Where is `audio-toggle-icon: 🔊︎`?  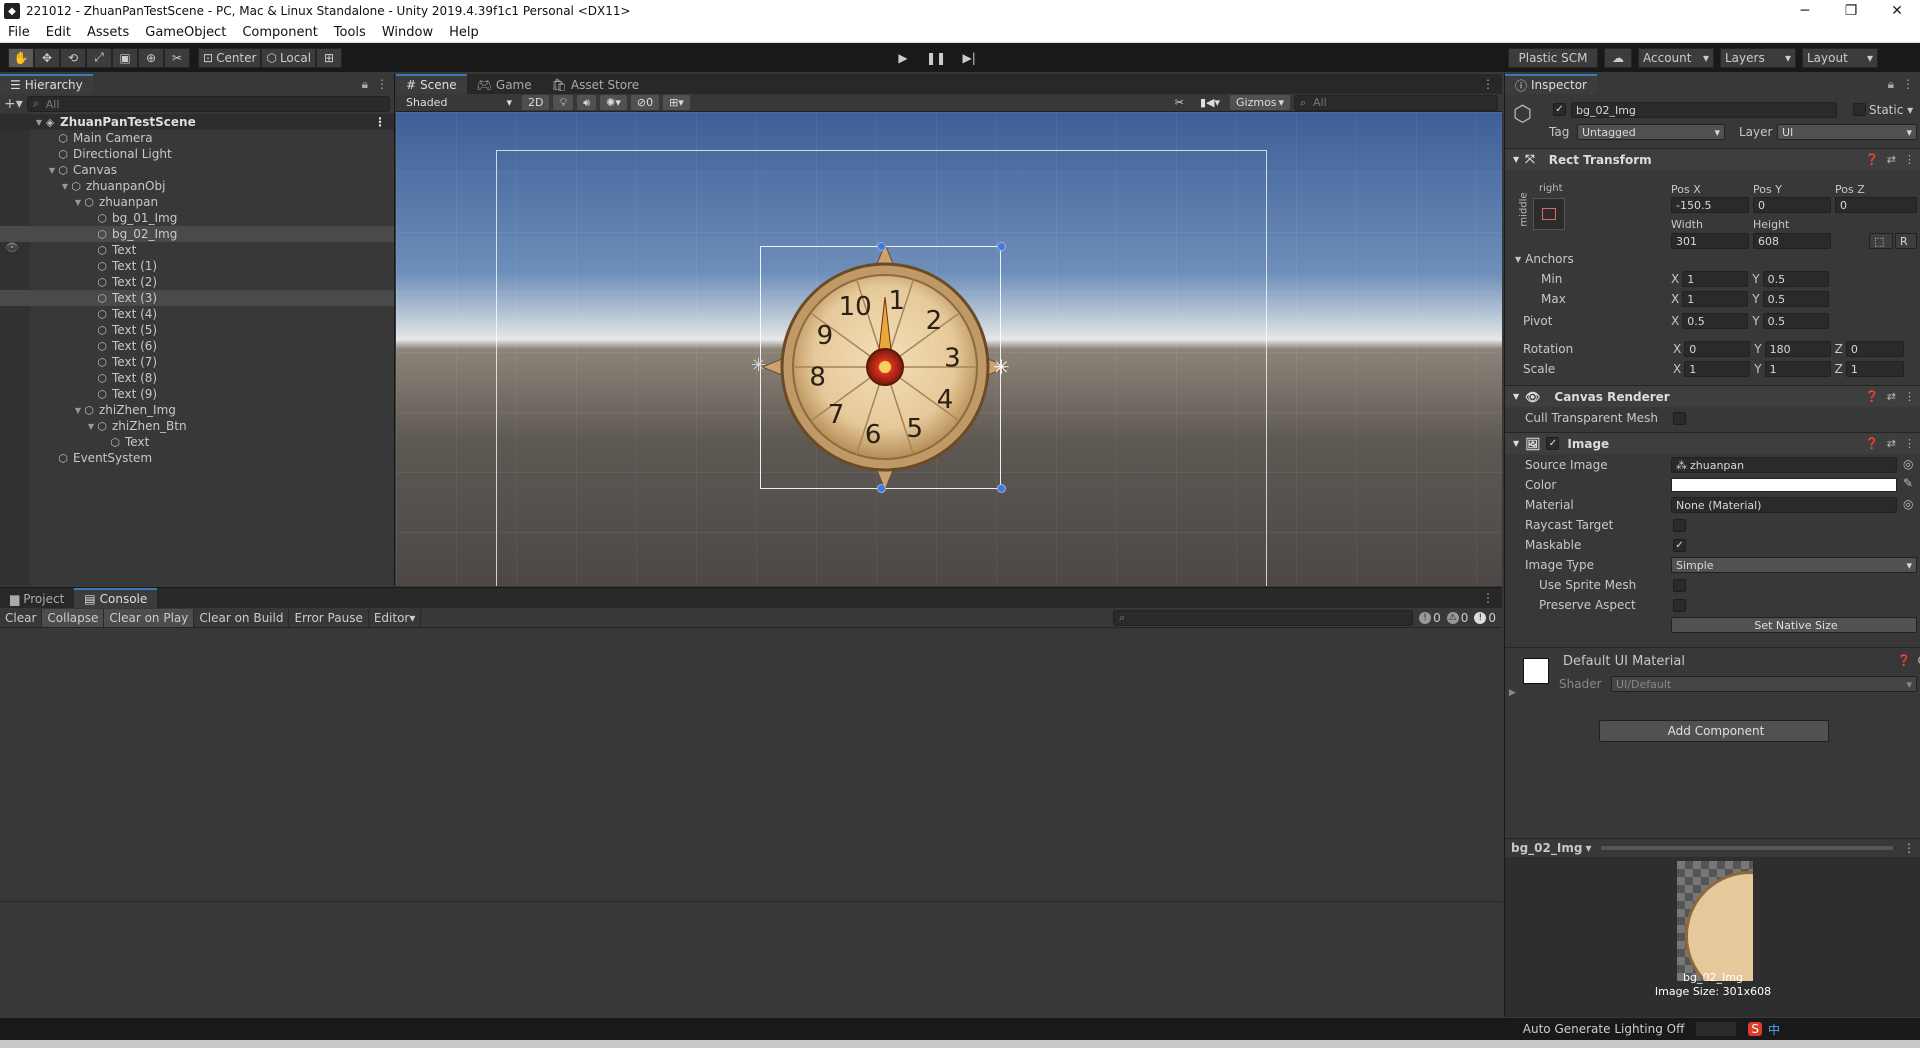
audio-toggle-icon: 🔊︎ is located at coordinates (587, 102).